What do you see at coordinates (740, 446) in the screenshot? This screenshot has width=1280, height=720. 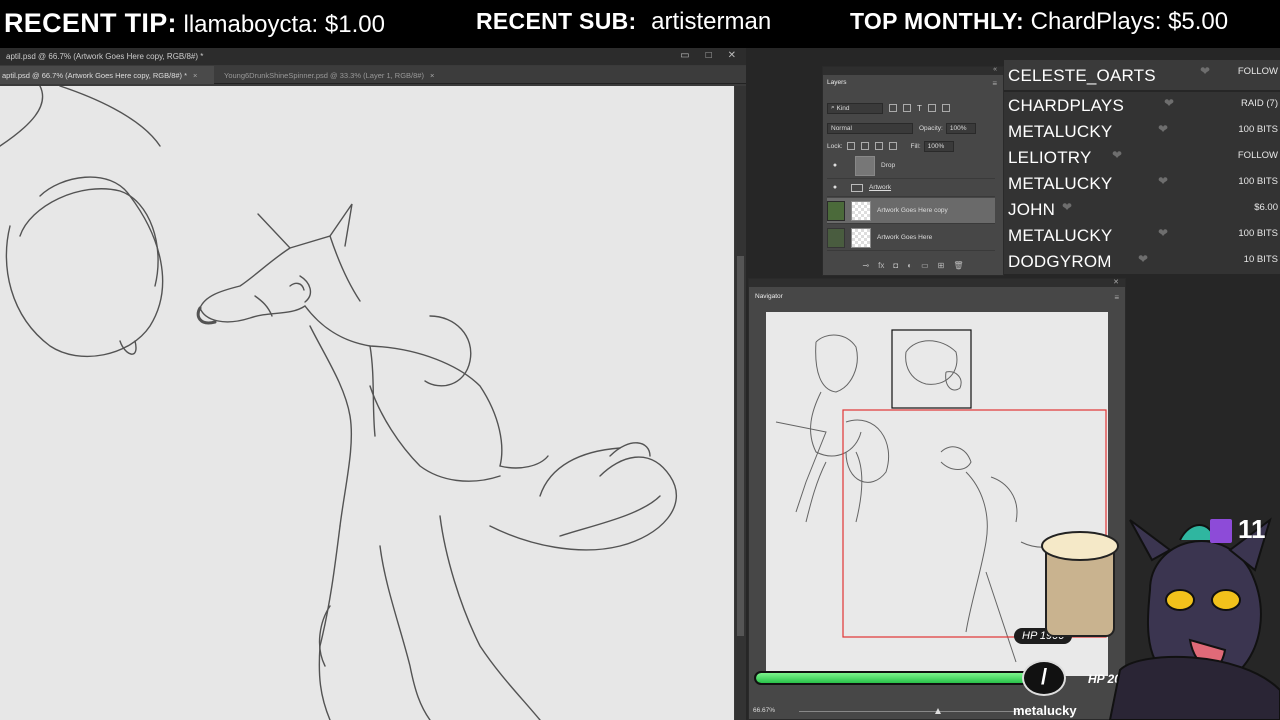 I see `scrollbar-thumb` at bounding box center [740, 446].